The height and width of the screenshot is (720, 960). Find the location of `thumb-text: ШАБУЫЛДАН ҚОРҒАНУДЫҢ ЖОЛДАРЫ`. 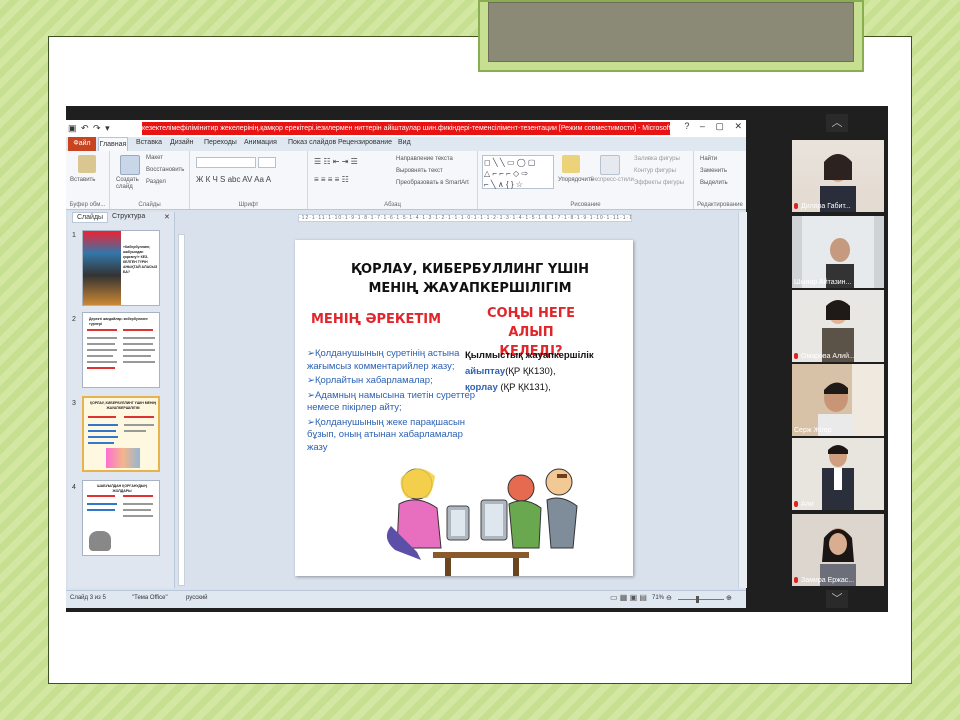

thumb-text: ШАБУЫЛДАН ҚОРҒАНУДЫҢ ЖОЛДАРЫ is located at coordinates (122, 488).